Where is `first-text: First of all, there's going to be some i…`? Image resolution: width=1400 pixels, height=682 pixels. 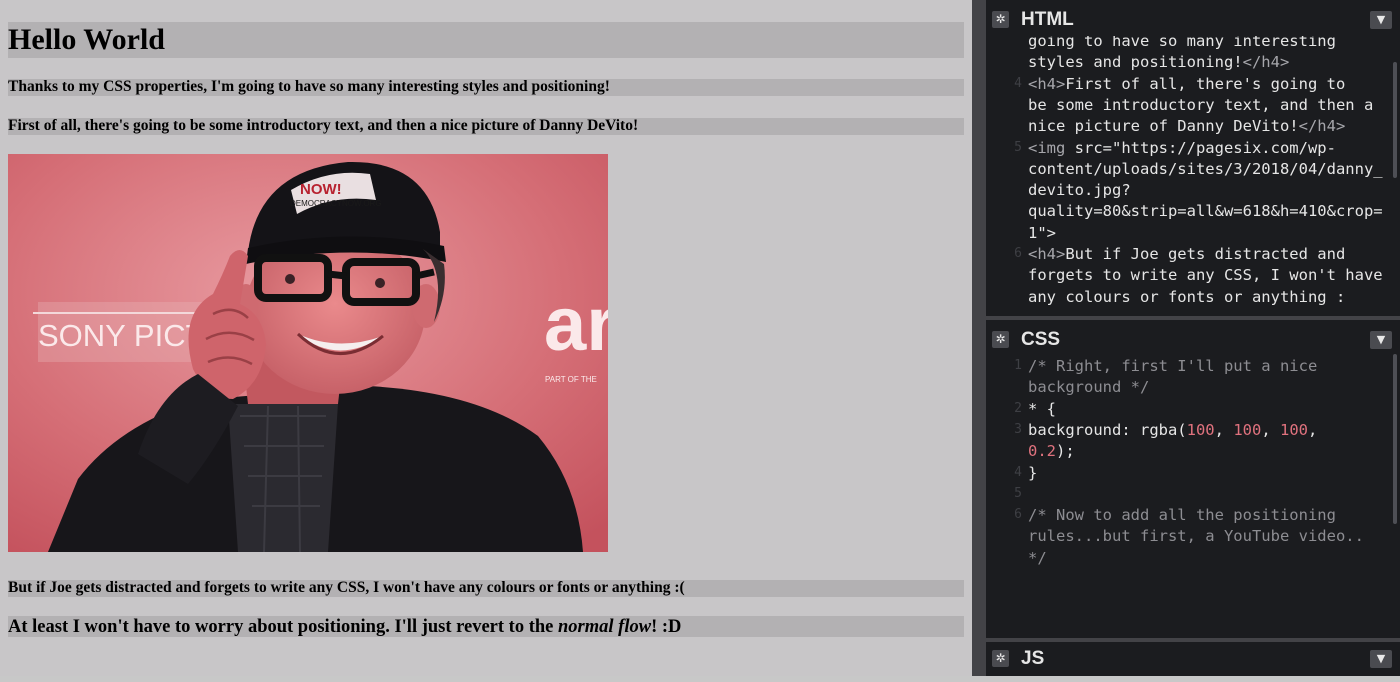
first-text: First of all, there's going to be some i… is located at coordinates (323, 125).